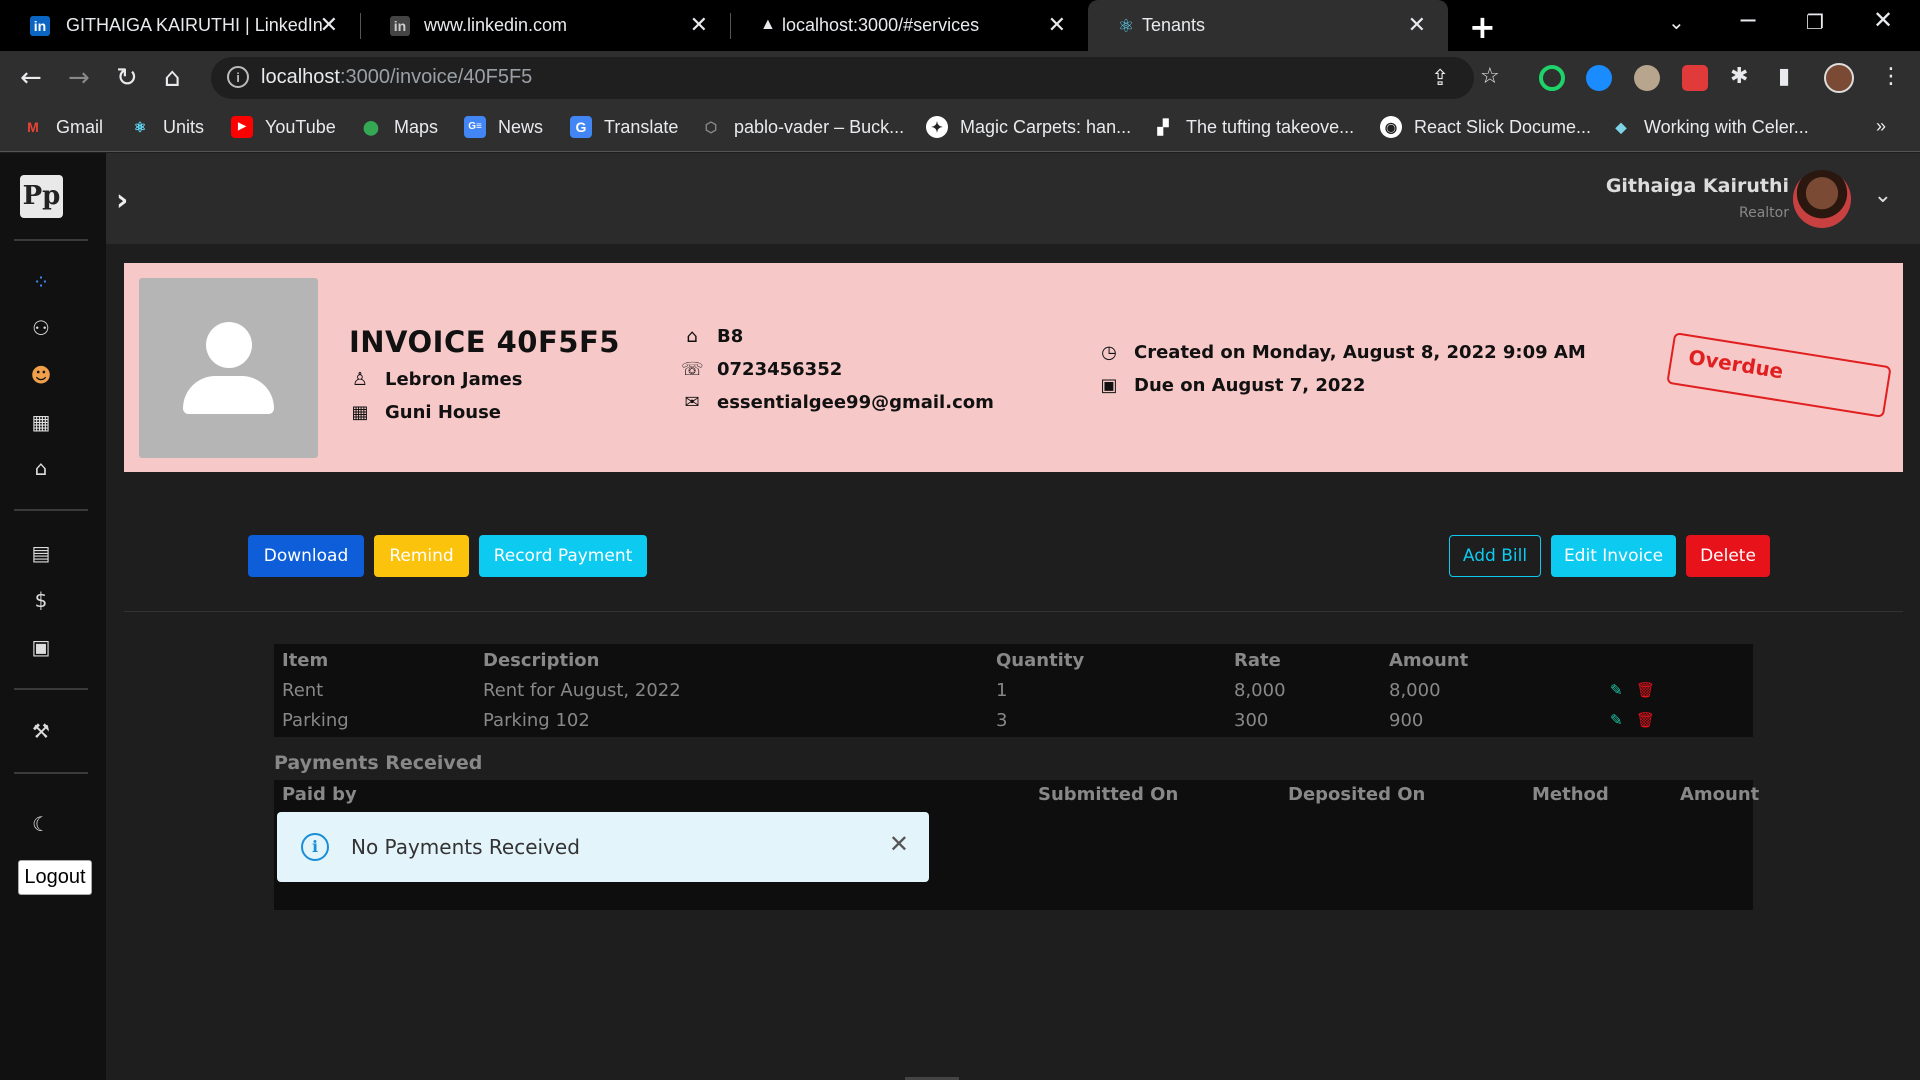  I want to click on linkedin-icon: in, so click(400, 26).